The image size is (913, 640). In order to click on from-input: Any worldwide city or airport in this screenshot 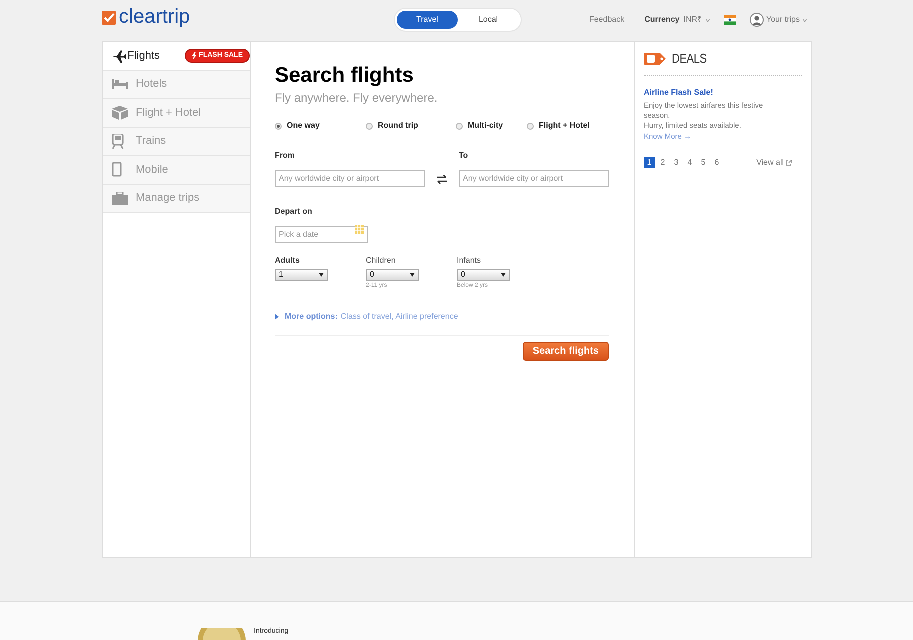, I will do `click(350, 178)`.